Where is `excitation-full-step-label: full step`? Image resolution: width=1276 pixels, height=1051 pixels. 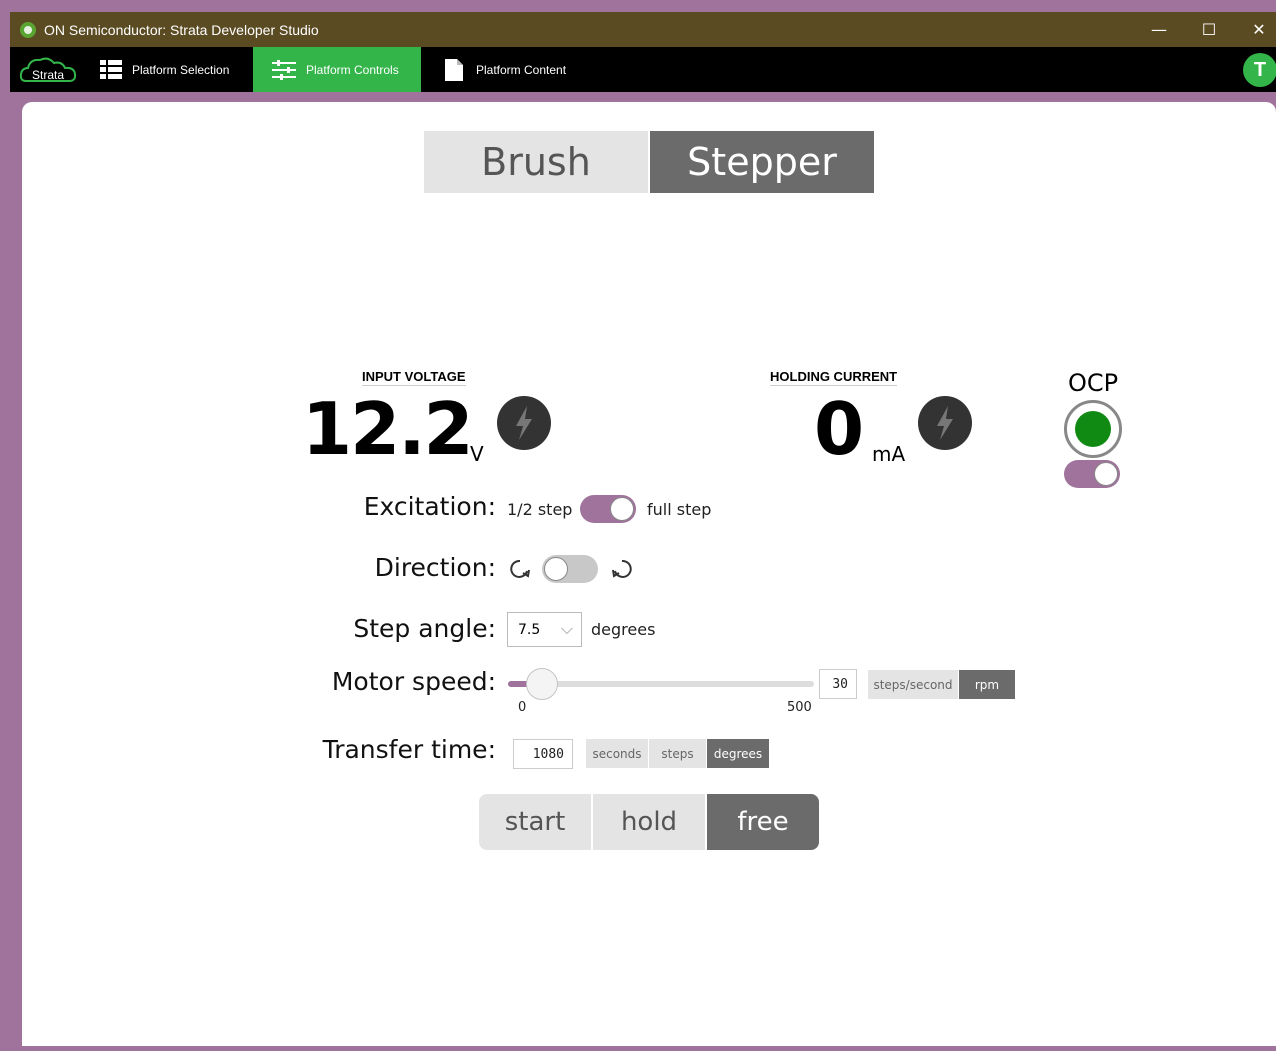 excitation-full-step-label: full step is located at coordinates (679, 509).